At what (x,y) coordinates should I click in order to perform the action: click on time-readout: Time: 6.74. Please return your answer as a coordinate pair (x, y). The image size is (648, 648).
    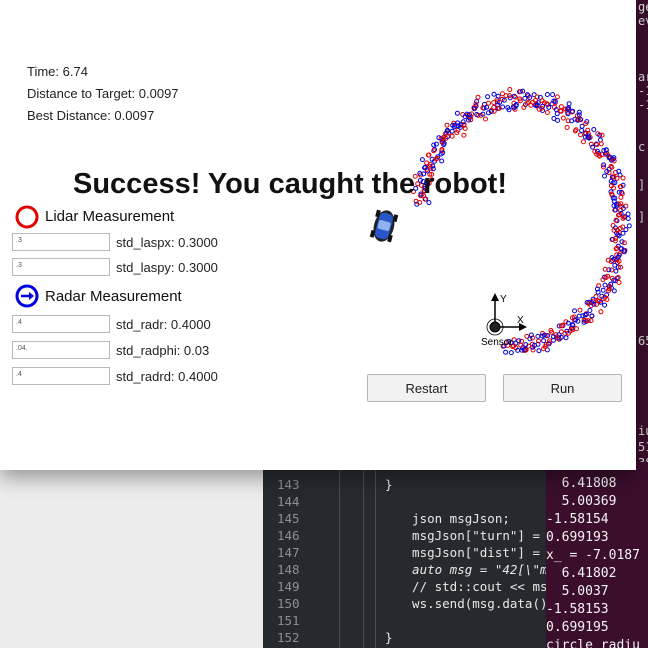
    Looking at the image, I should click on (57, 71).